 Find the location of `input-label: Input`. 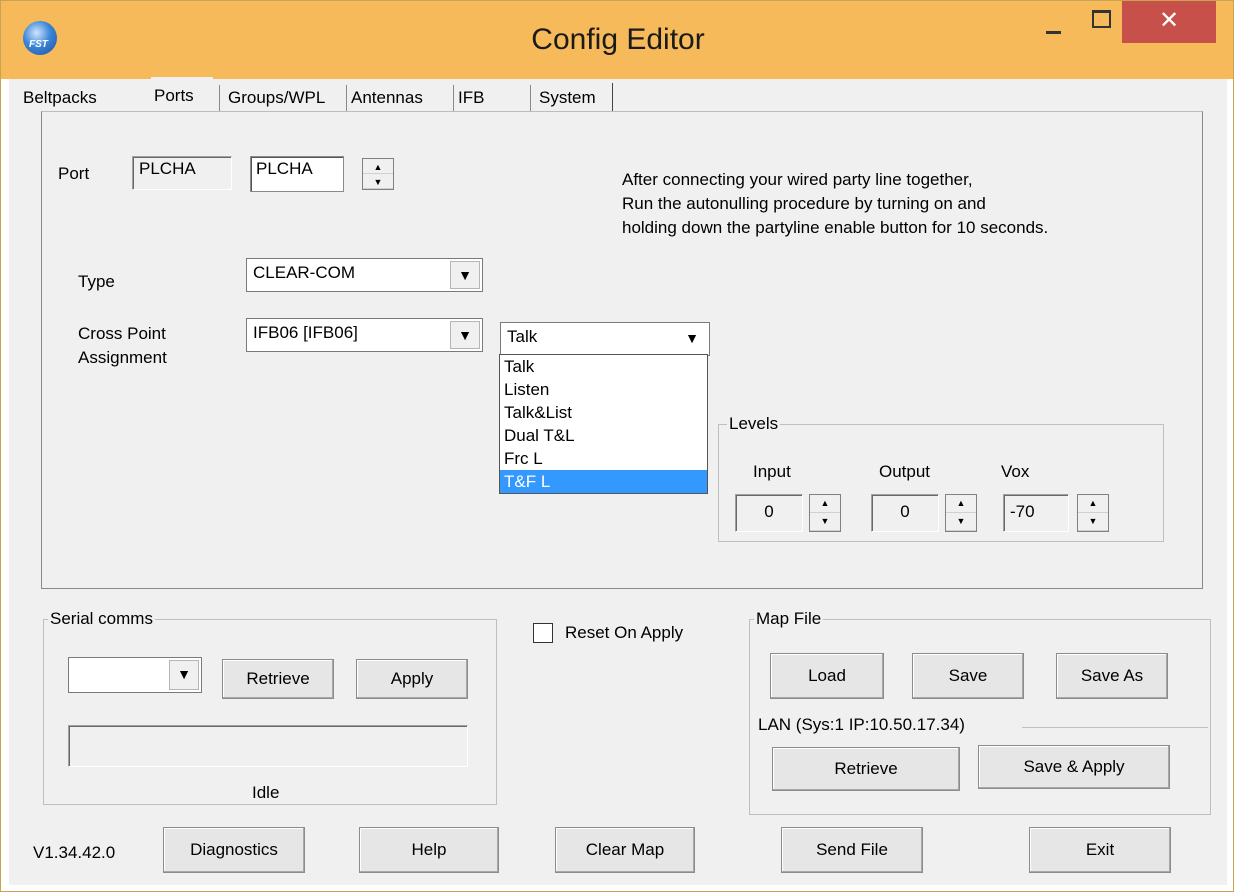

input-label: Input is located at coordinates (772, 471).